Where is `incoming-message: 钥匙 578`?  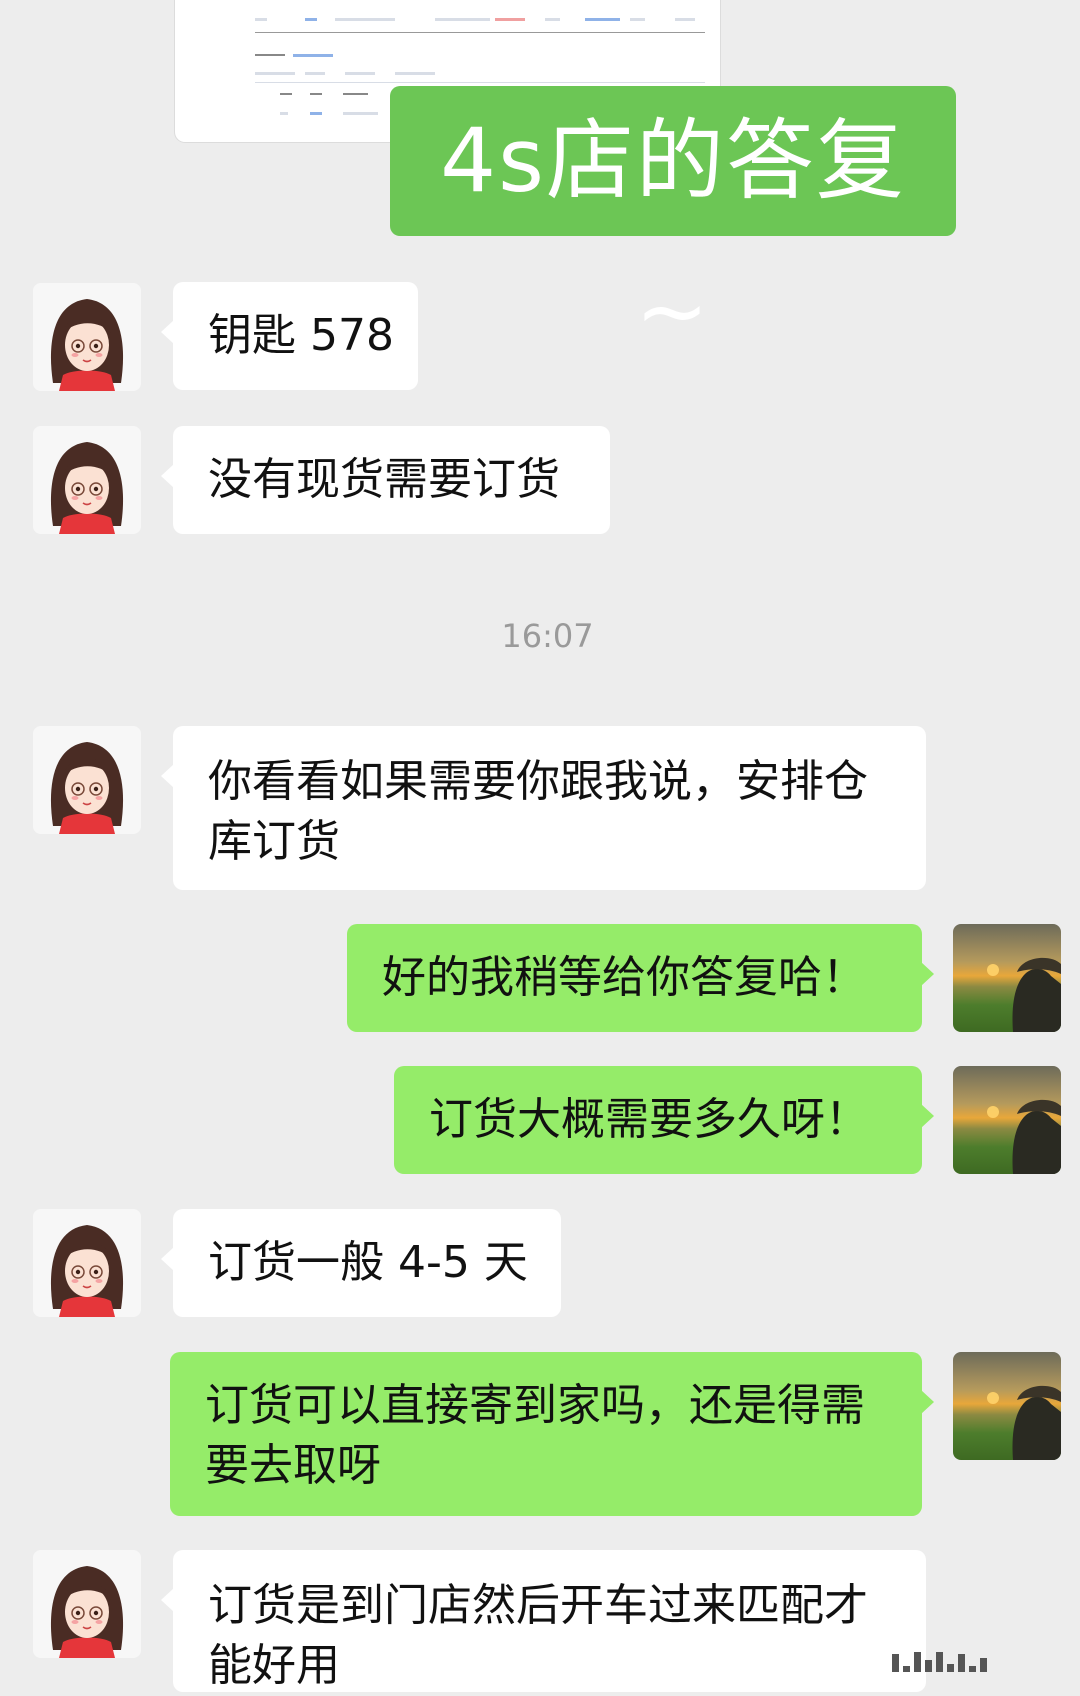
incoming-message: 钥匙 578 is located at coordinates (289, 336).